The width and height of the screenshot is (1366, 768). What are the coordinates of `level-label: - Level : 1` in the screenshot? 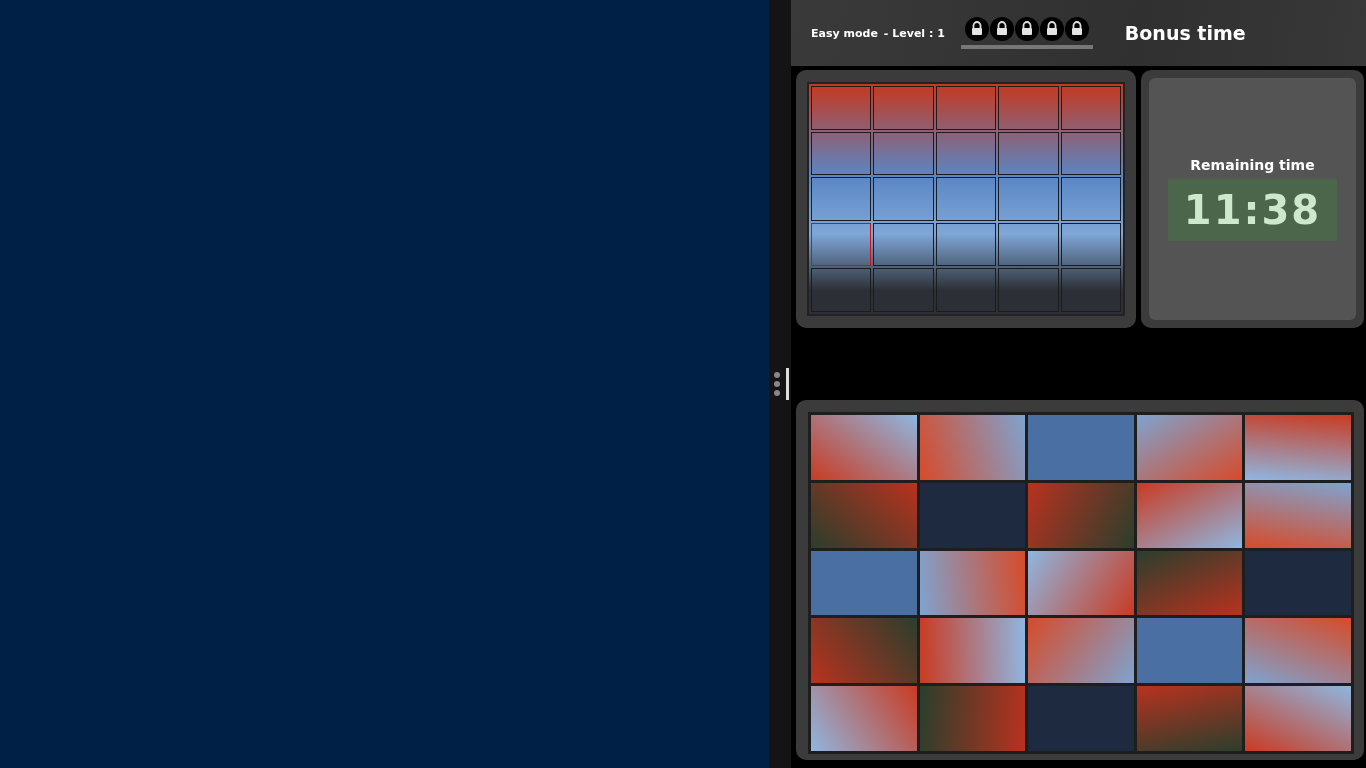 It's located at (914, 33).